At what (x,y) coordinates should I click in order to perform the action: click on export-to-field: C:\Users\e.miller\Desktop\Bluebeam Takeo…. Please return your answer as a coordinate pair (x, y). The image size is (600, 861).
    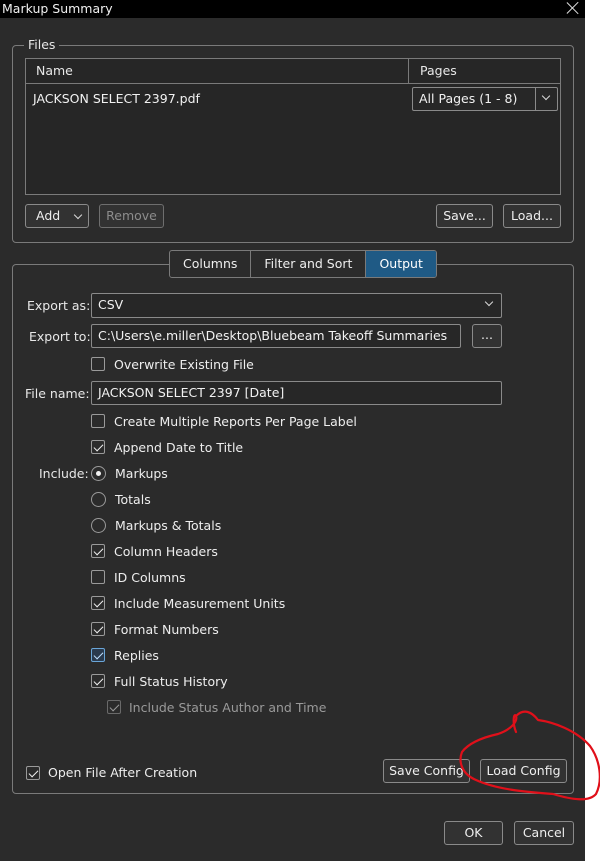
    Looking at the image, I should click on (276, 336).